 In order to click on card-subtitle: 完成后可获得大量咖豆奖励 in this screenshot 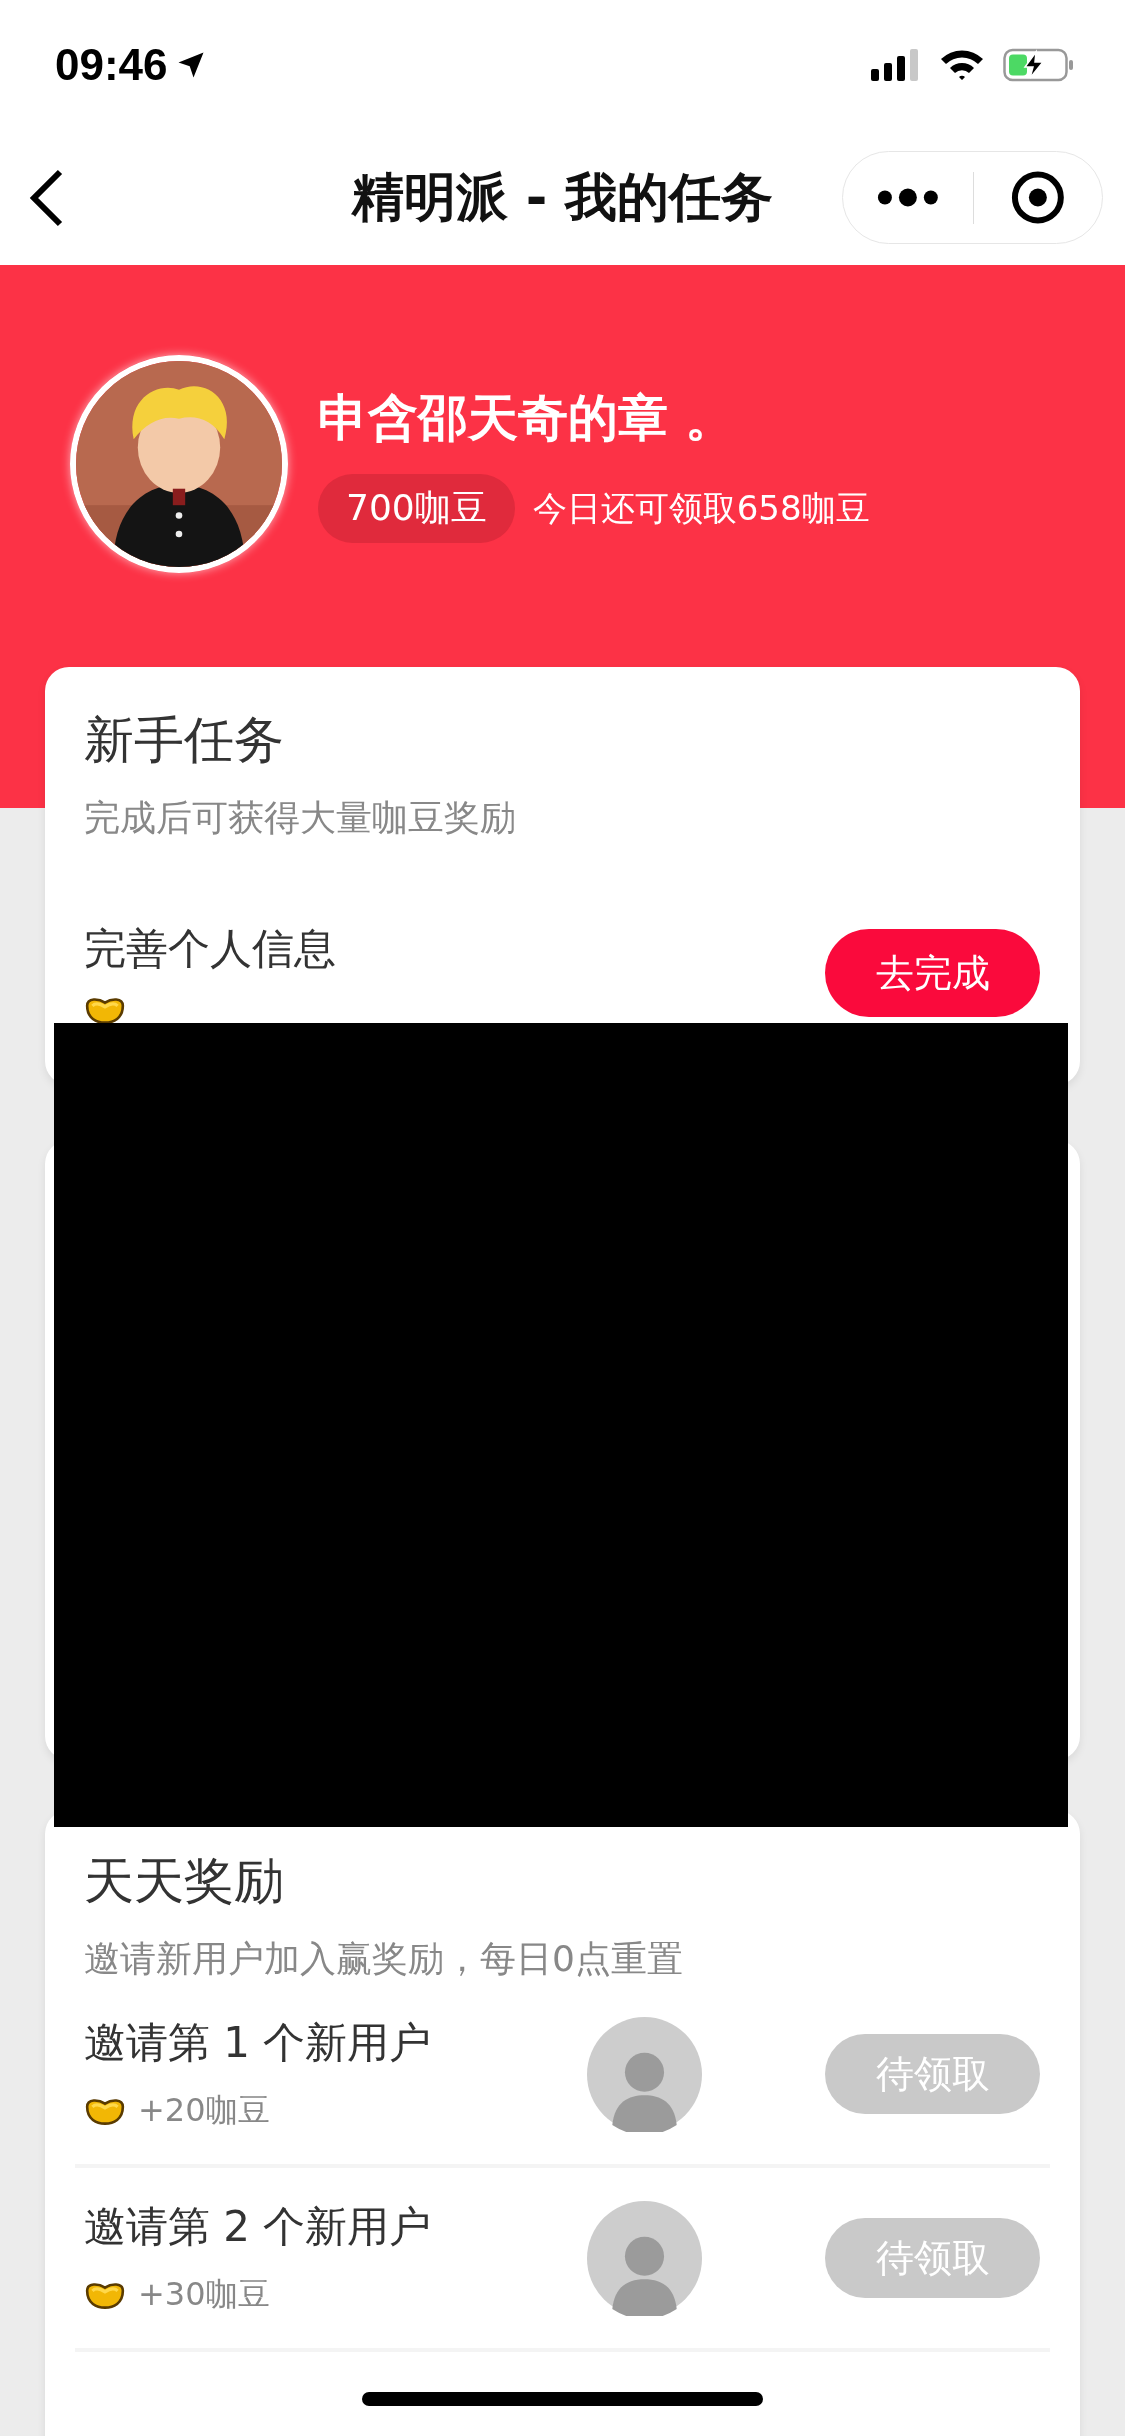, I will do `click(300, 818)`.